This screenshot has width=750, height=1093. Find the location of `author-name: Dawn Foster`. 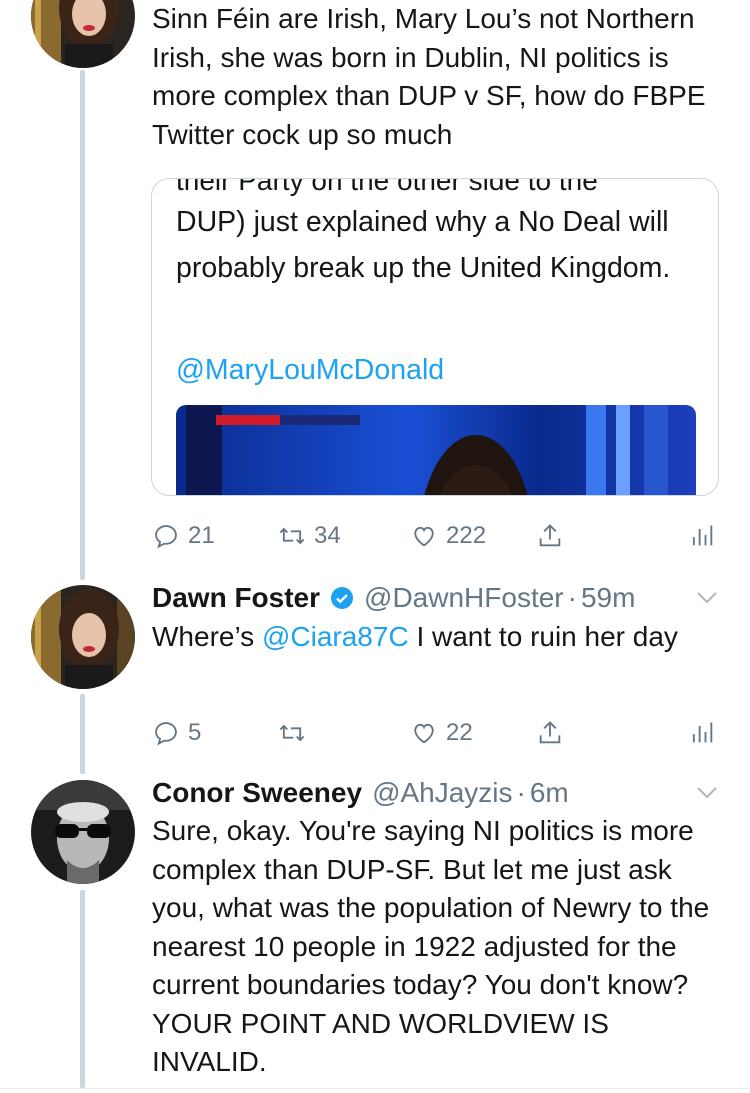

author-name: Dawn Foster is located at coordinates (236, 598).